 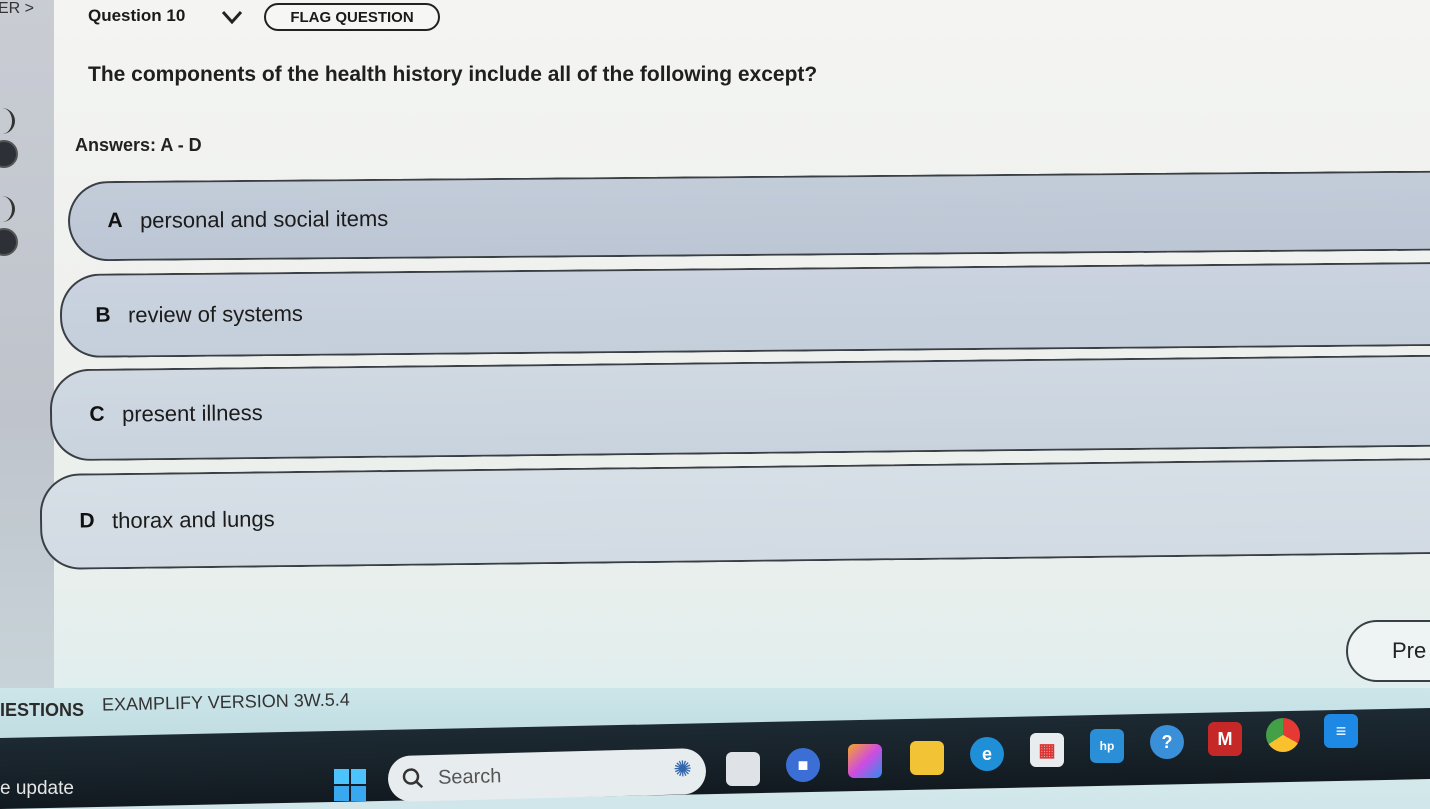 I want to click on meet-icon: ■, so click(x=803, y=765).